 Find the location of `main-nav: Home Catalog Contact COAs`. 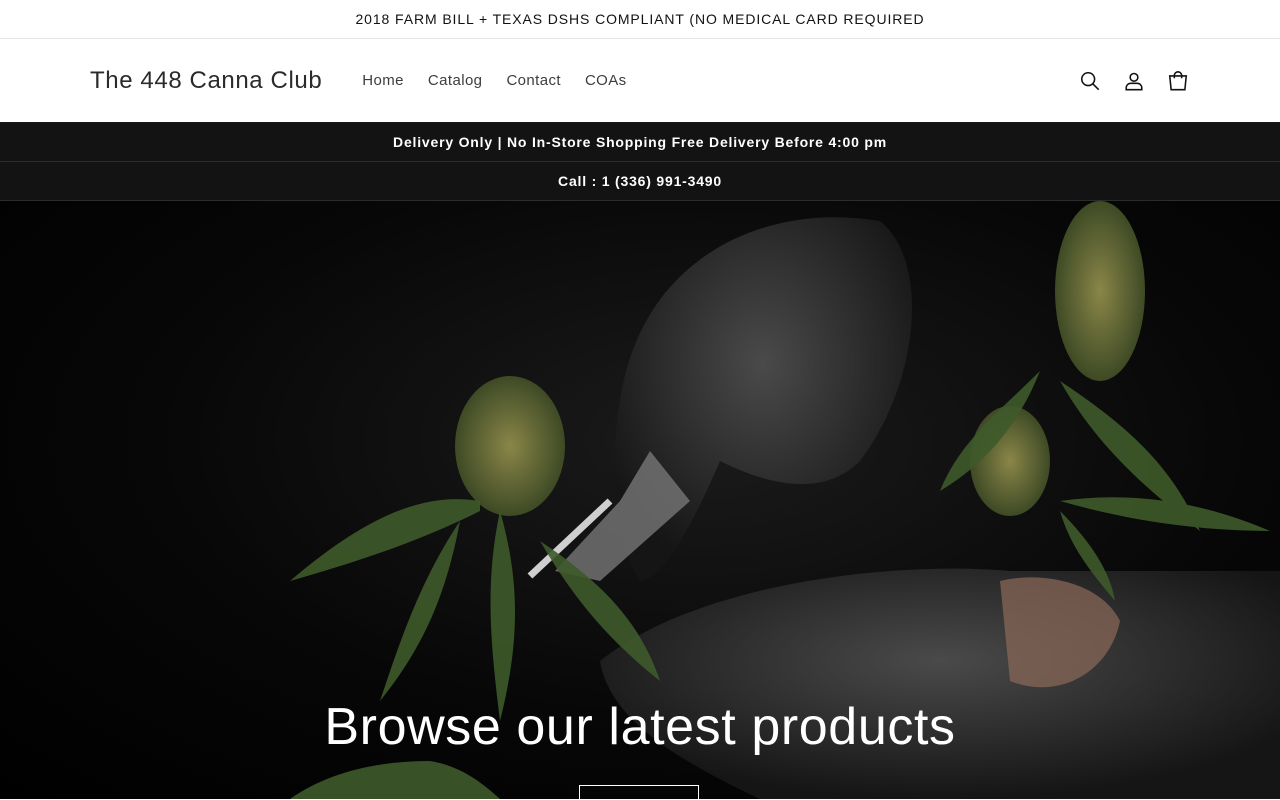

main-nav: Home Catalog Contact COAs is located at coordinates (494, 80).